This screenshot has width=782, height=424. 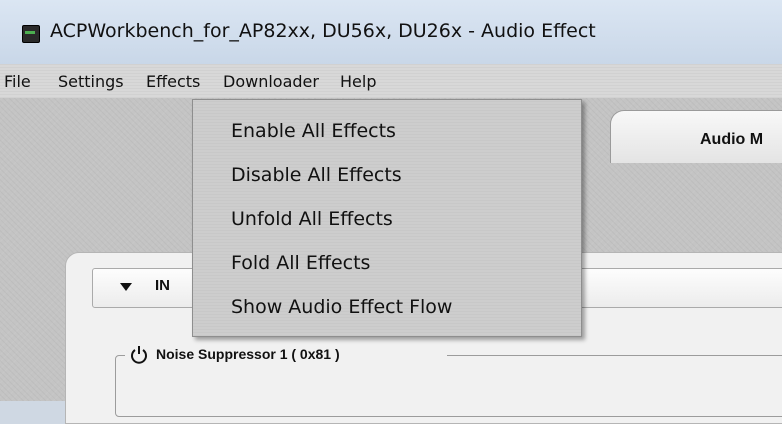 I want to click on menu-item-disable-all-effects: Disable All Effects, so click(x=316, y=175).